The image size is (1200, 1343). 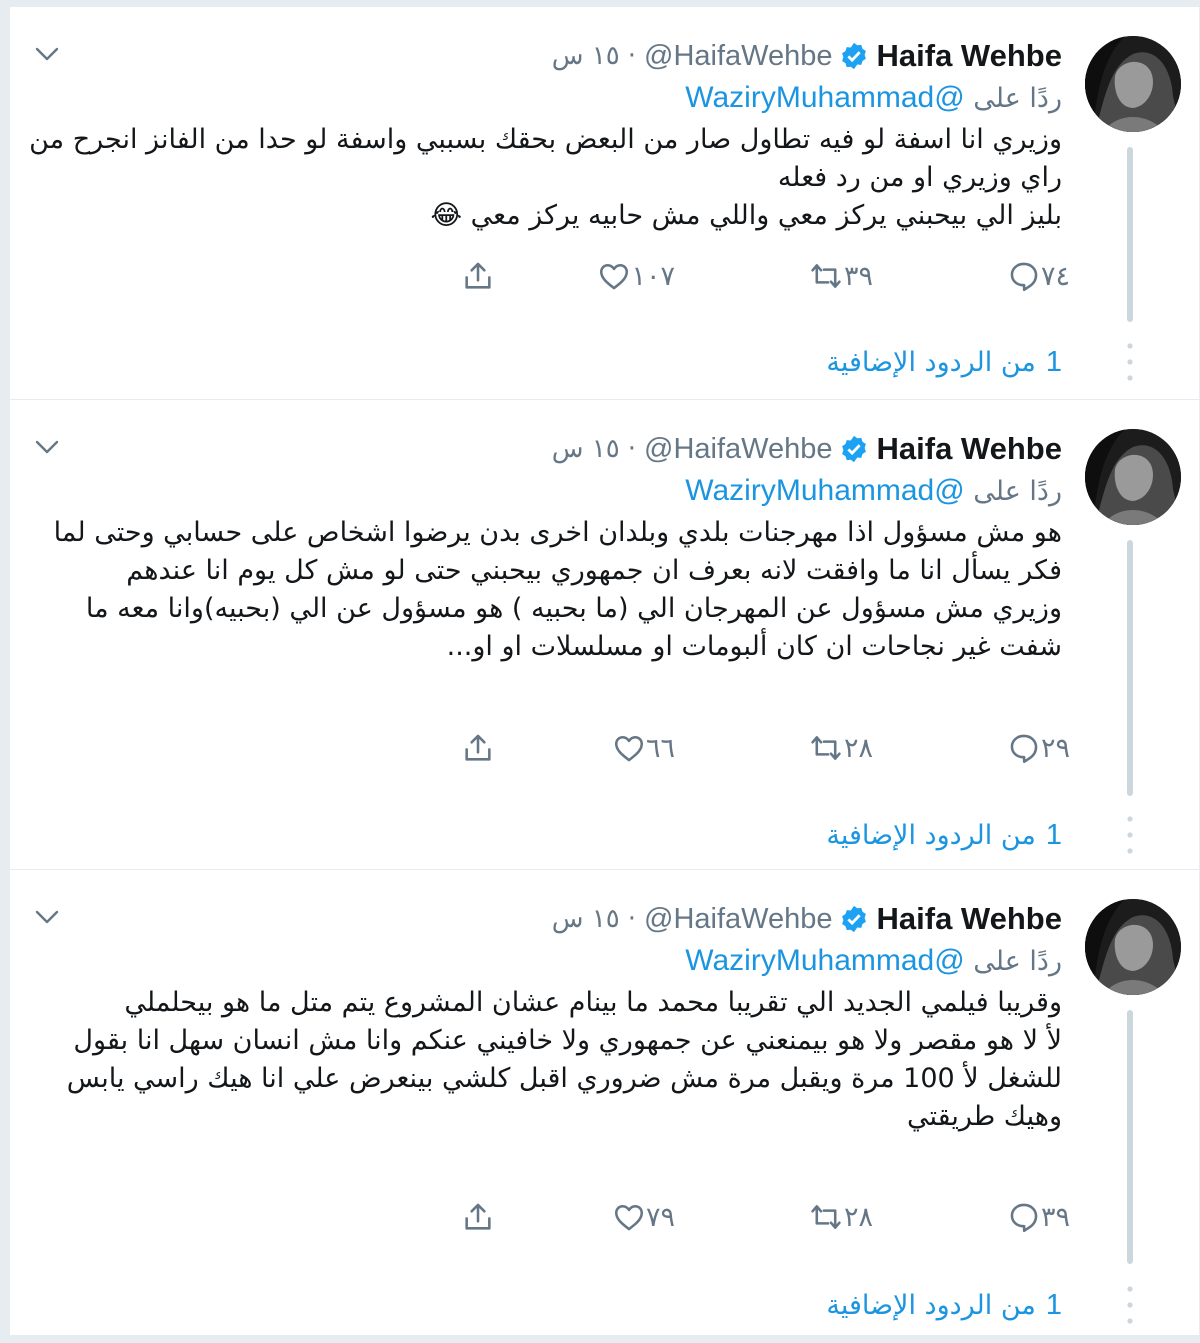 I want to click on tweet-actions: ٧٤ ٣٩ ١٠٧, so click(x=750, y=276).